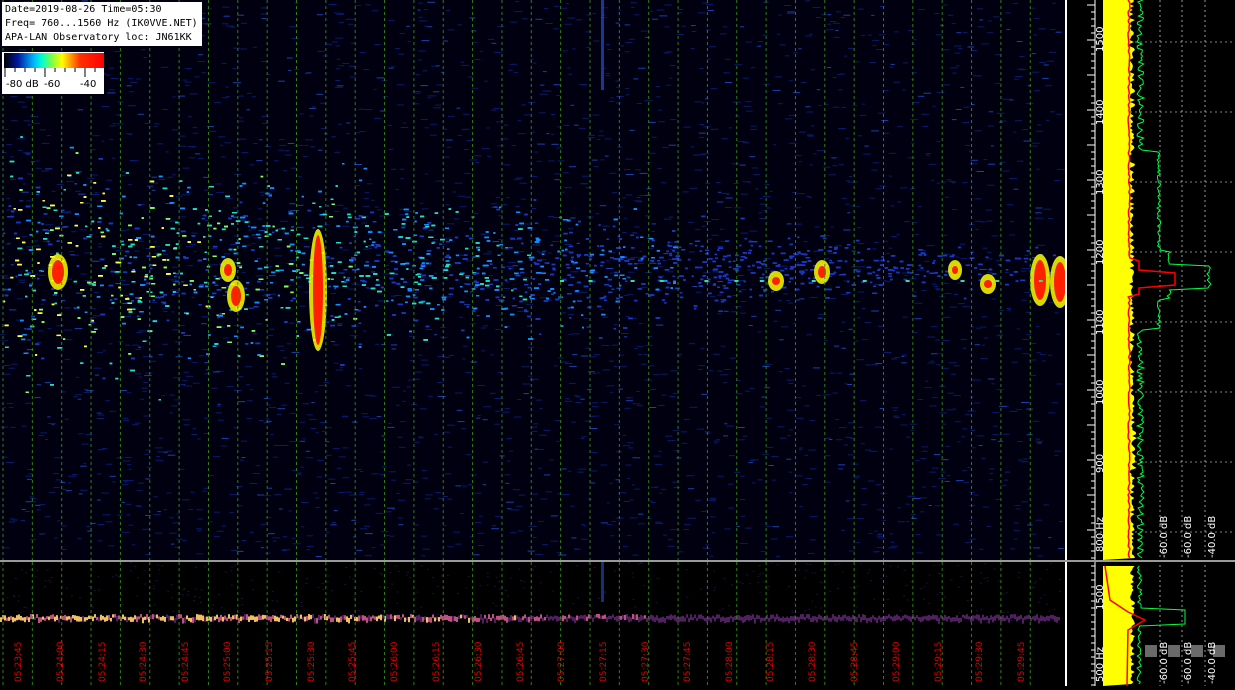 The height and width of the screenshot is (690, 1235). I want to click on db-label-main-1: -60.0 dB, so click(1164, 537).